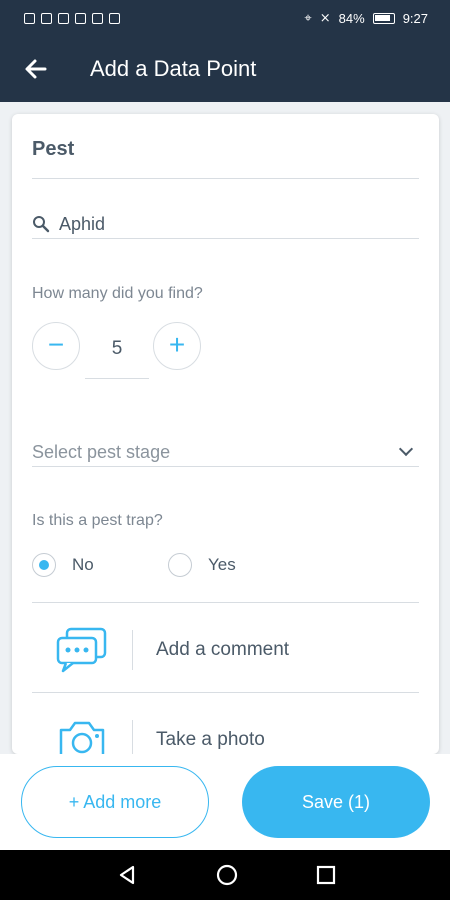 The image size is (450, 900). Describe the element at coordinates (173, 68) in the screenshot. I see `page-title: Add a Data Point` at that location.